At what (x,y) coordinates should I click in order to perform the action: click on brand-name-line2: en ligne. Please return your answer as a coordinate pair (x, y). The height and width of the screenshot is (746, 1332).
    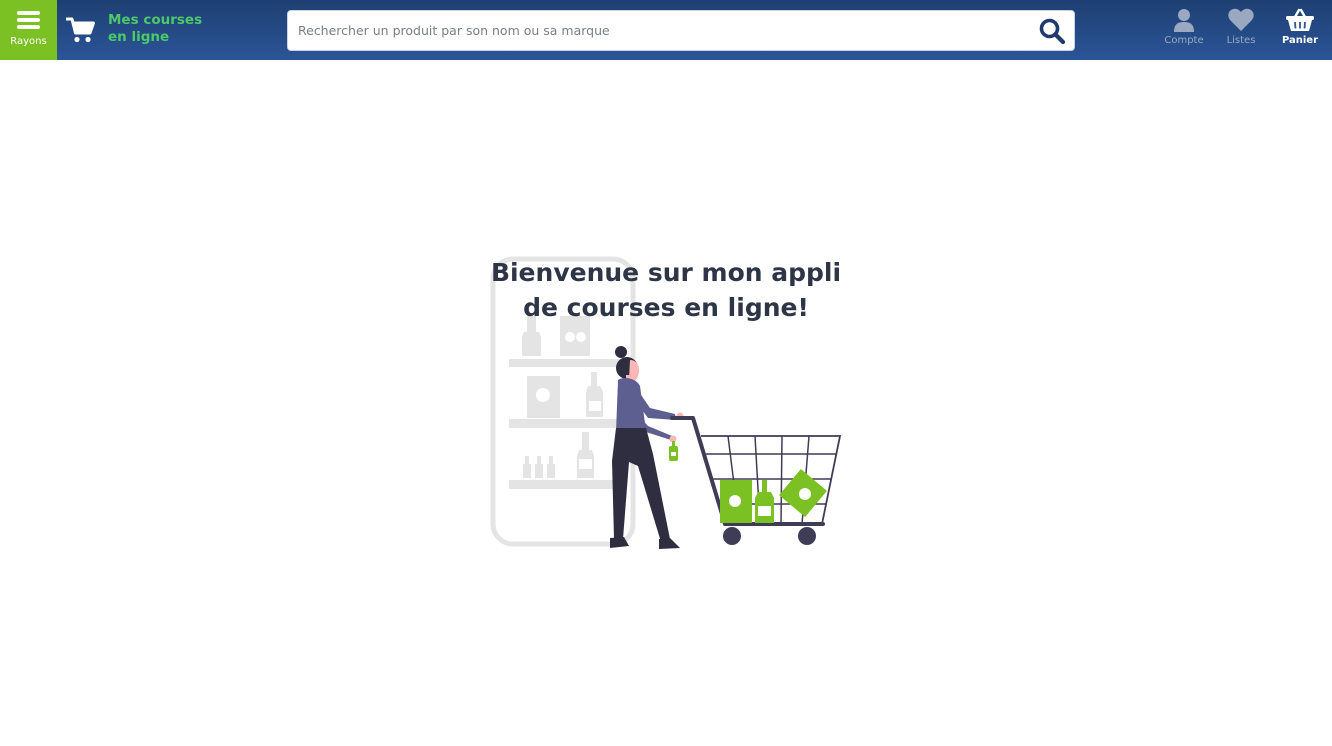
    Looking at the image, I should click on (139, 37).